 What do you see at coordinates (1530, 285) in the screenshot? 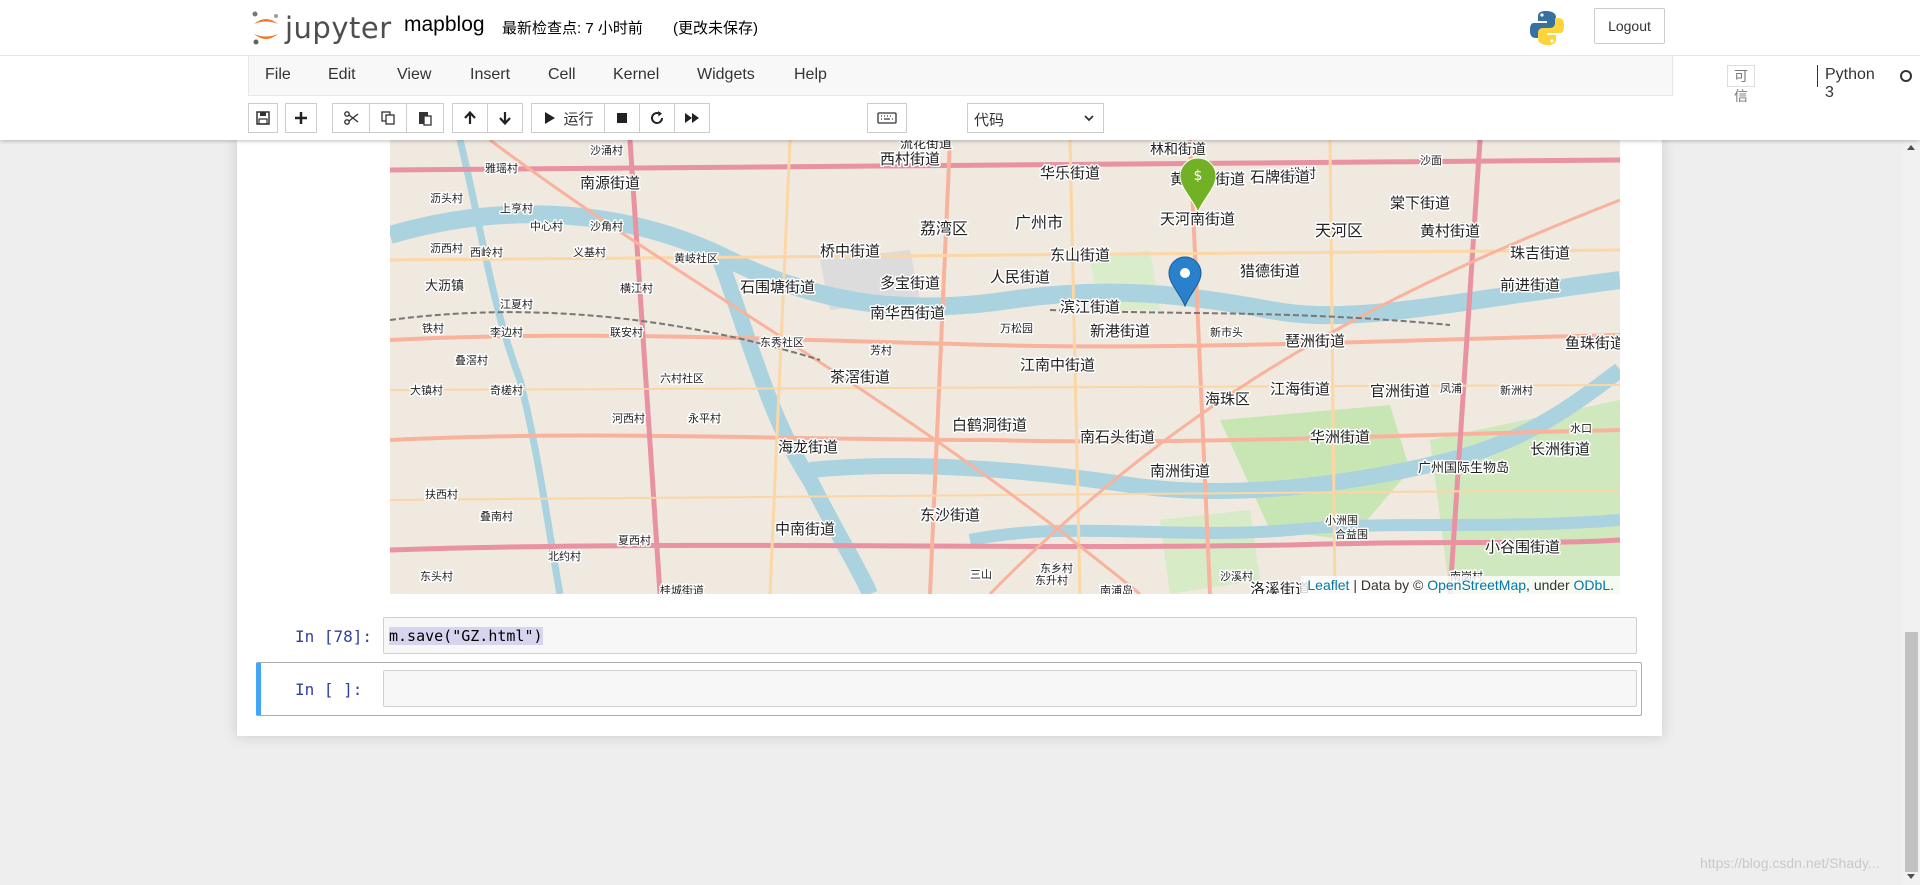
I see `map-label: 前进街道` at bounding box center [1530, 285].